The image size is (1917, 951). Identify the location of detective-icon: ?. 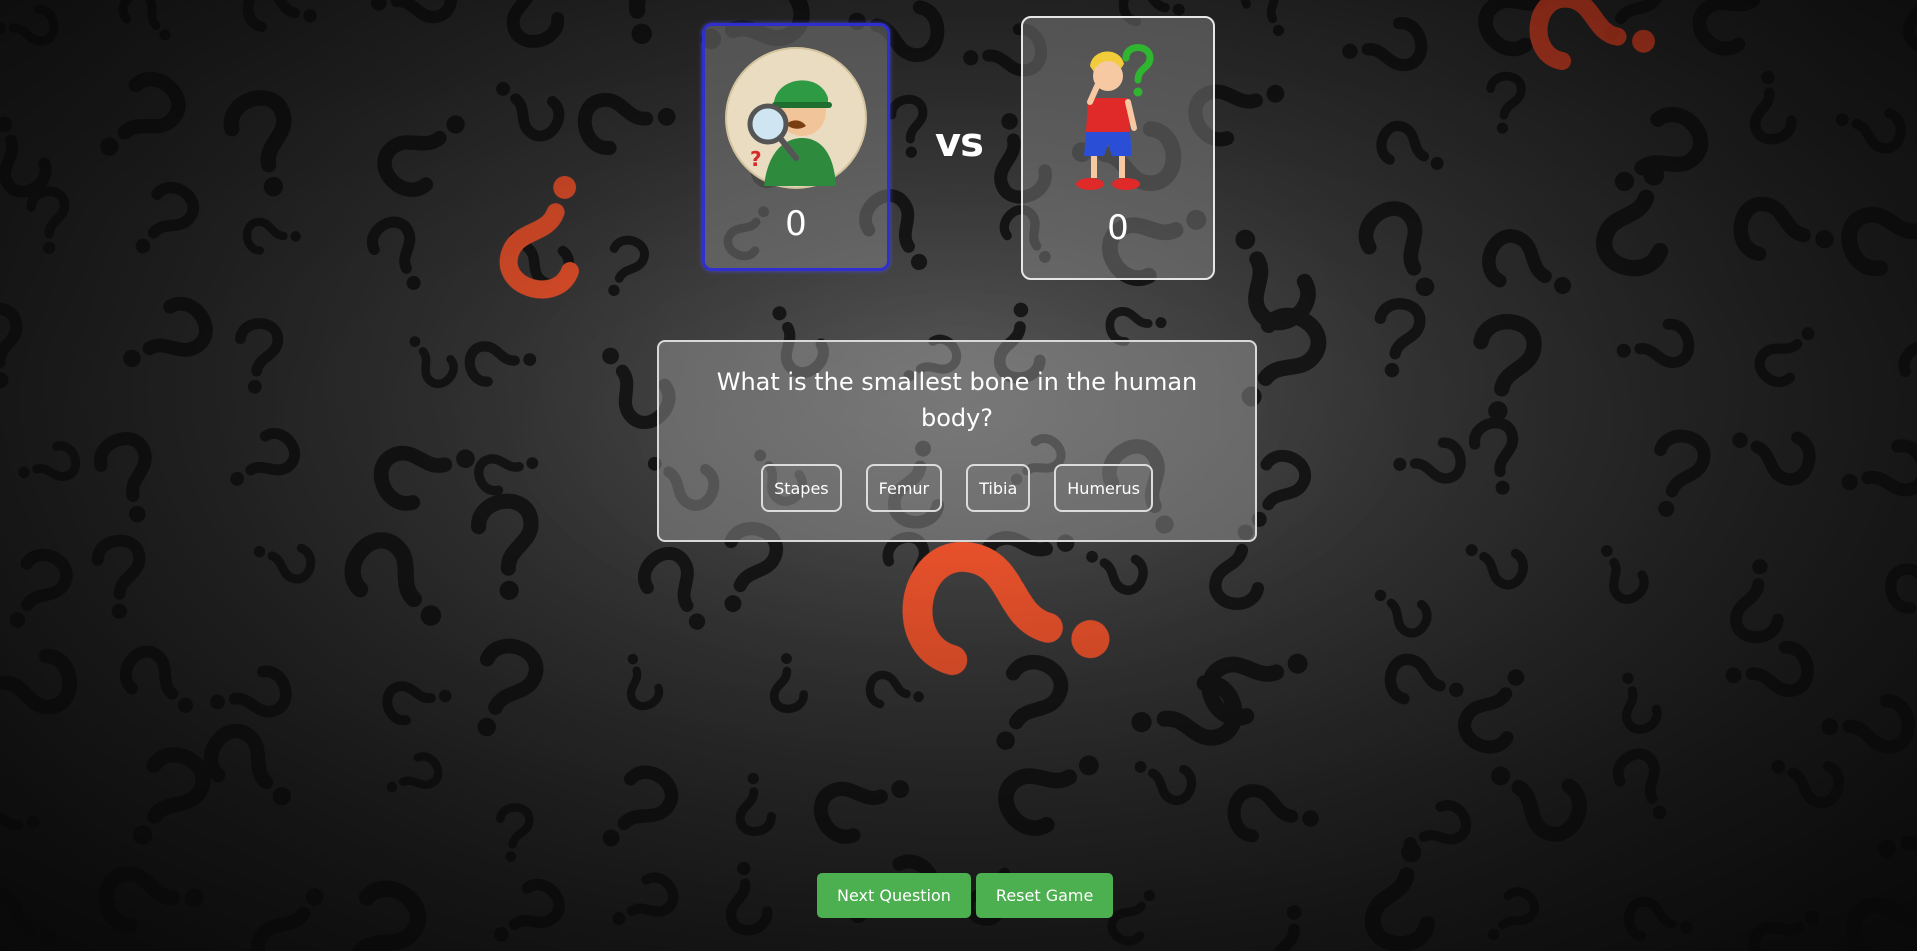
(796, 118).